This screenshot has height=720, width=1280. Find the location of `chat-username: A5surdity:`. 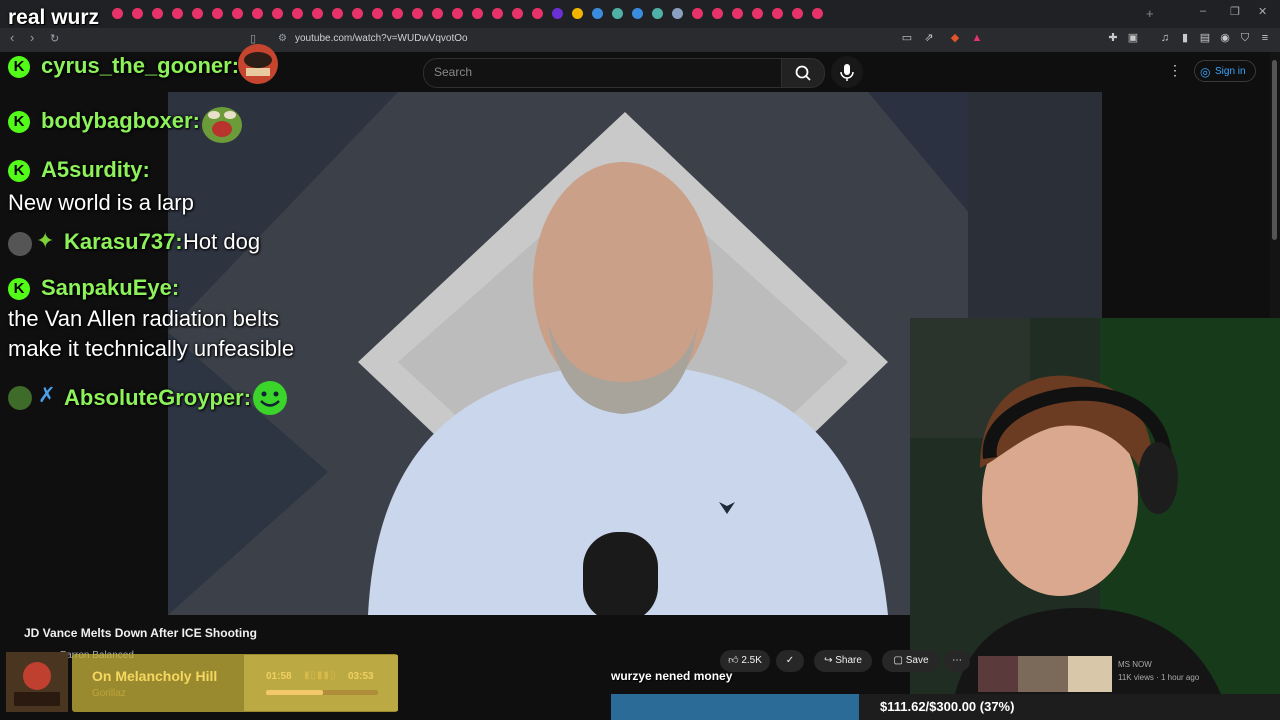

chat-username: A5surdity: is located at coordinates (95, 169).